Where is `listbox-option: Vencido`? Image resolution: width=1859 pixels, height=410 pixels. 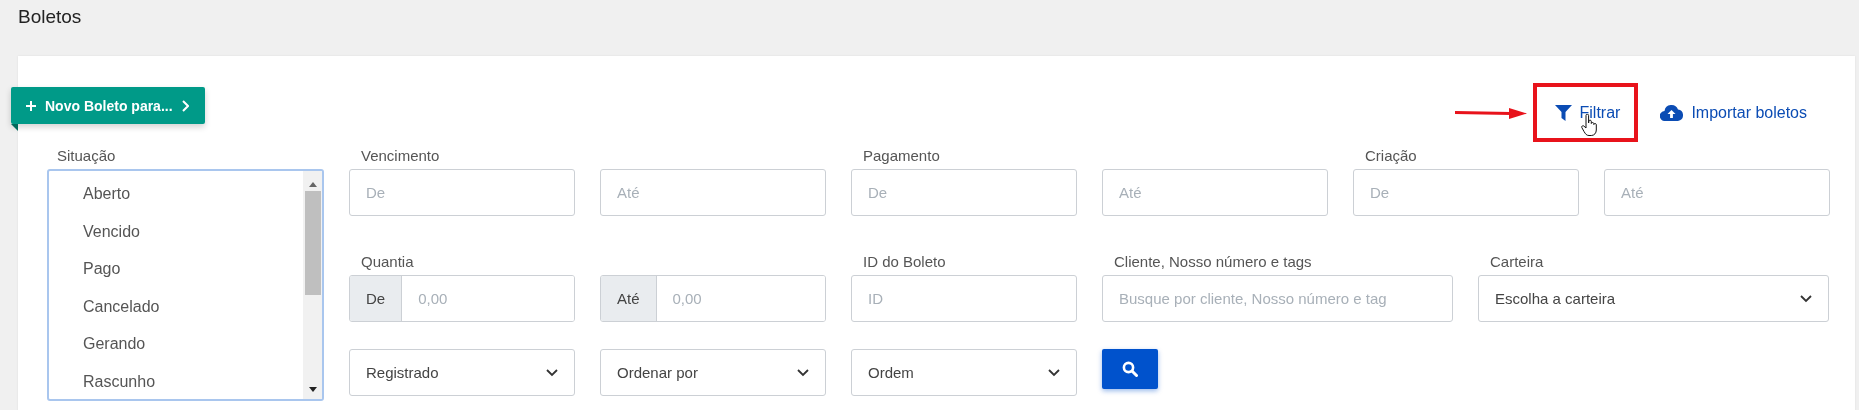 listbox-option: Vencido is located at coordinates (176, 241).